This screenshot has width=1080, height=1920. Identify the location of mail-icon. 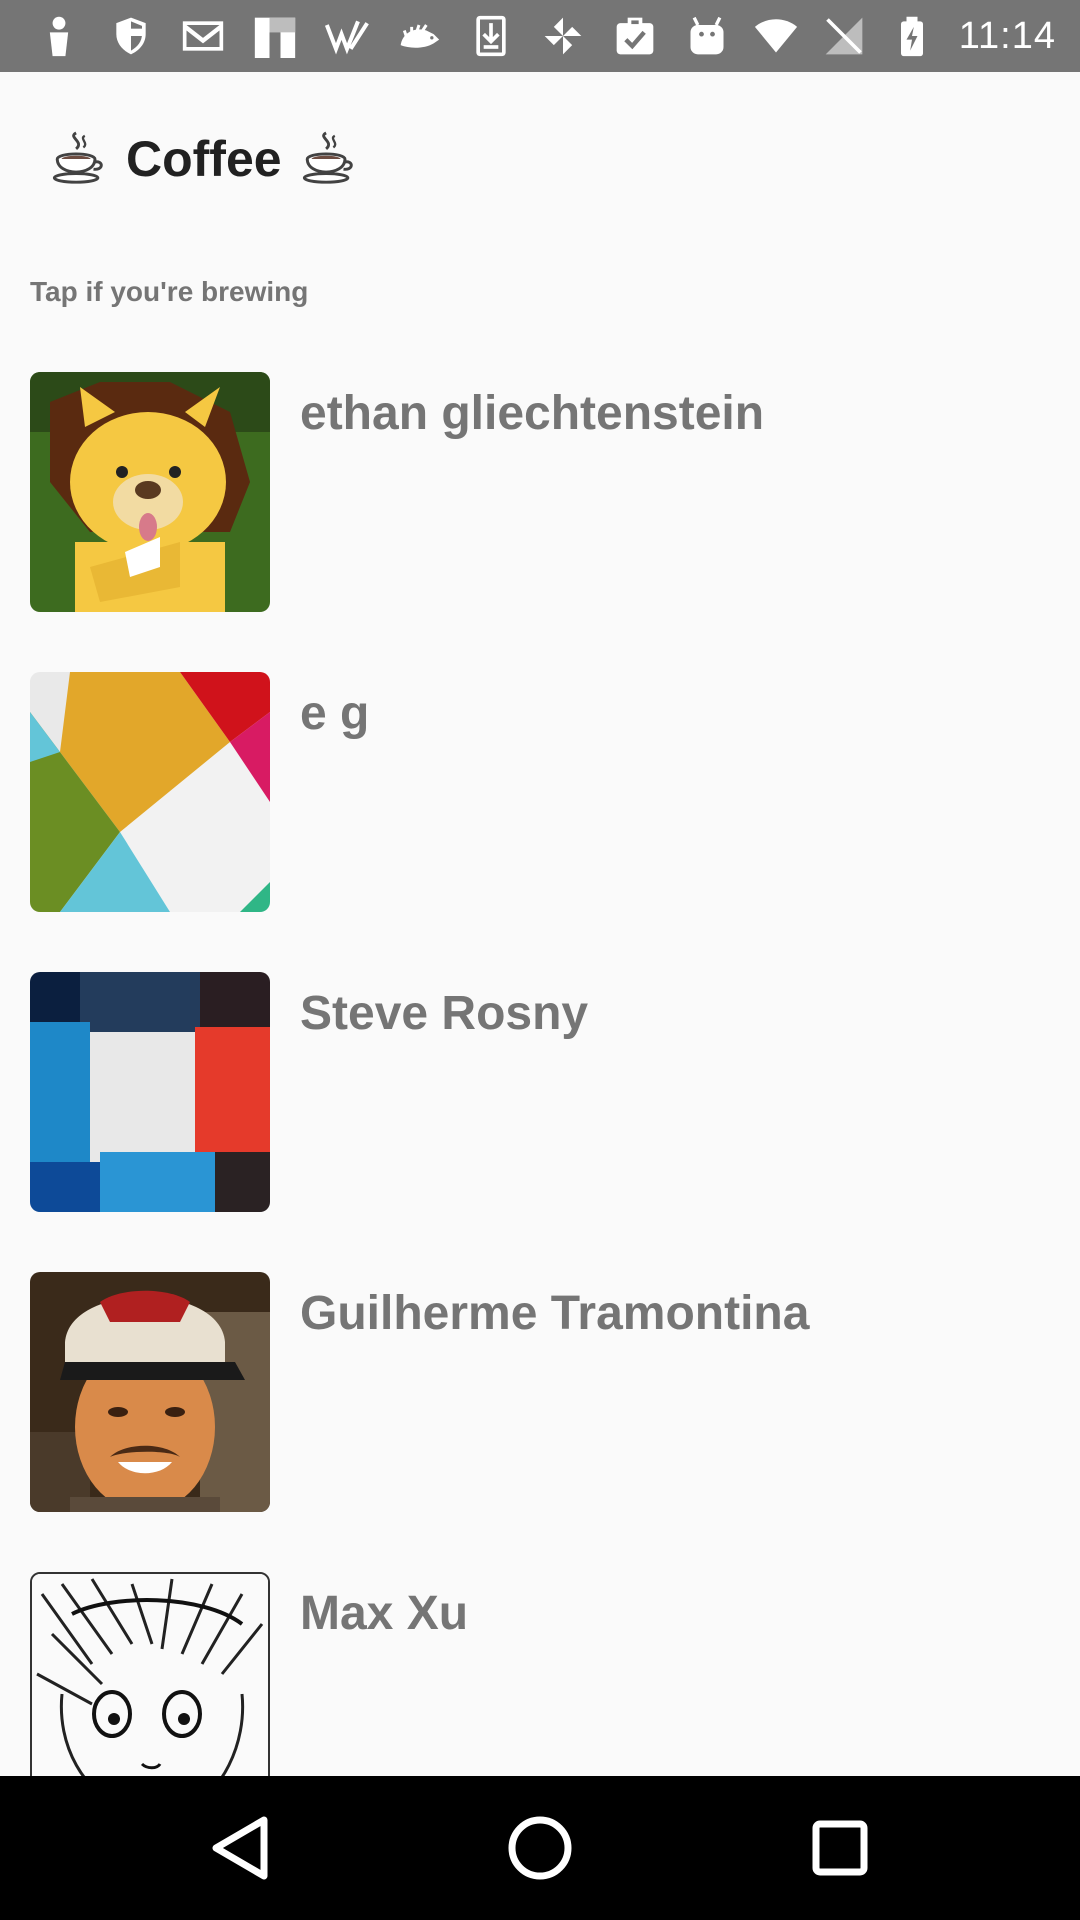
(203, 36).